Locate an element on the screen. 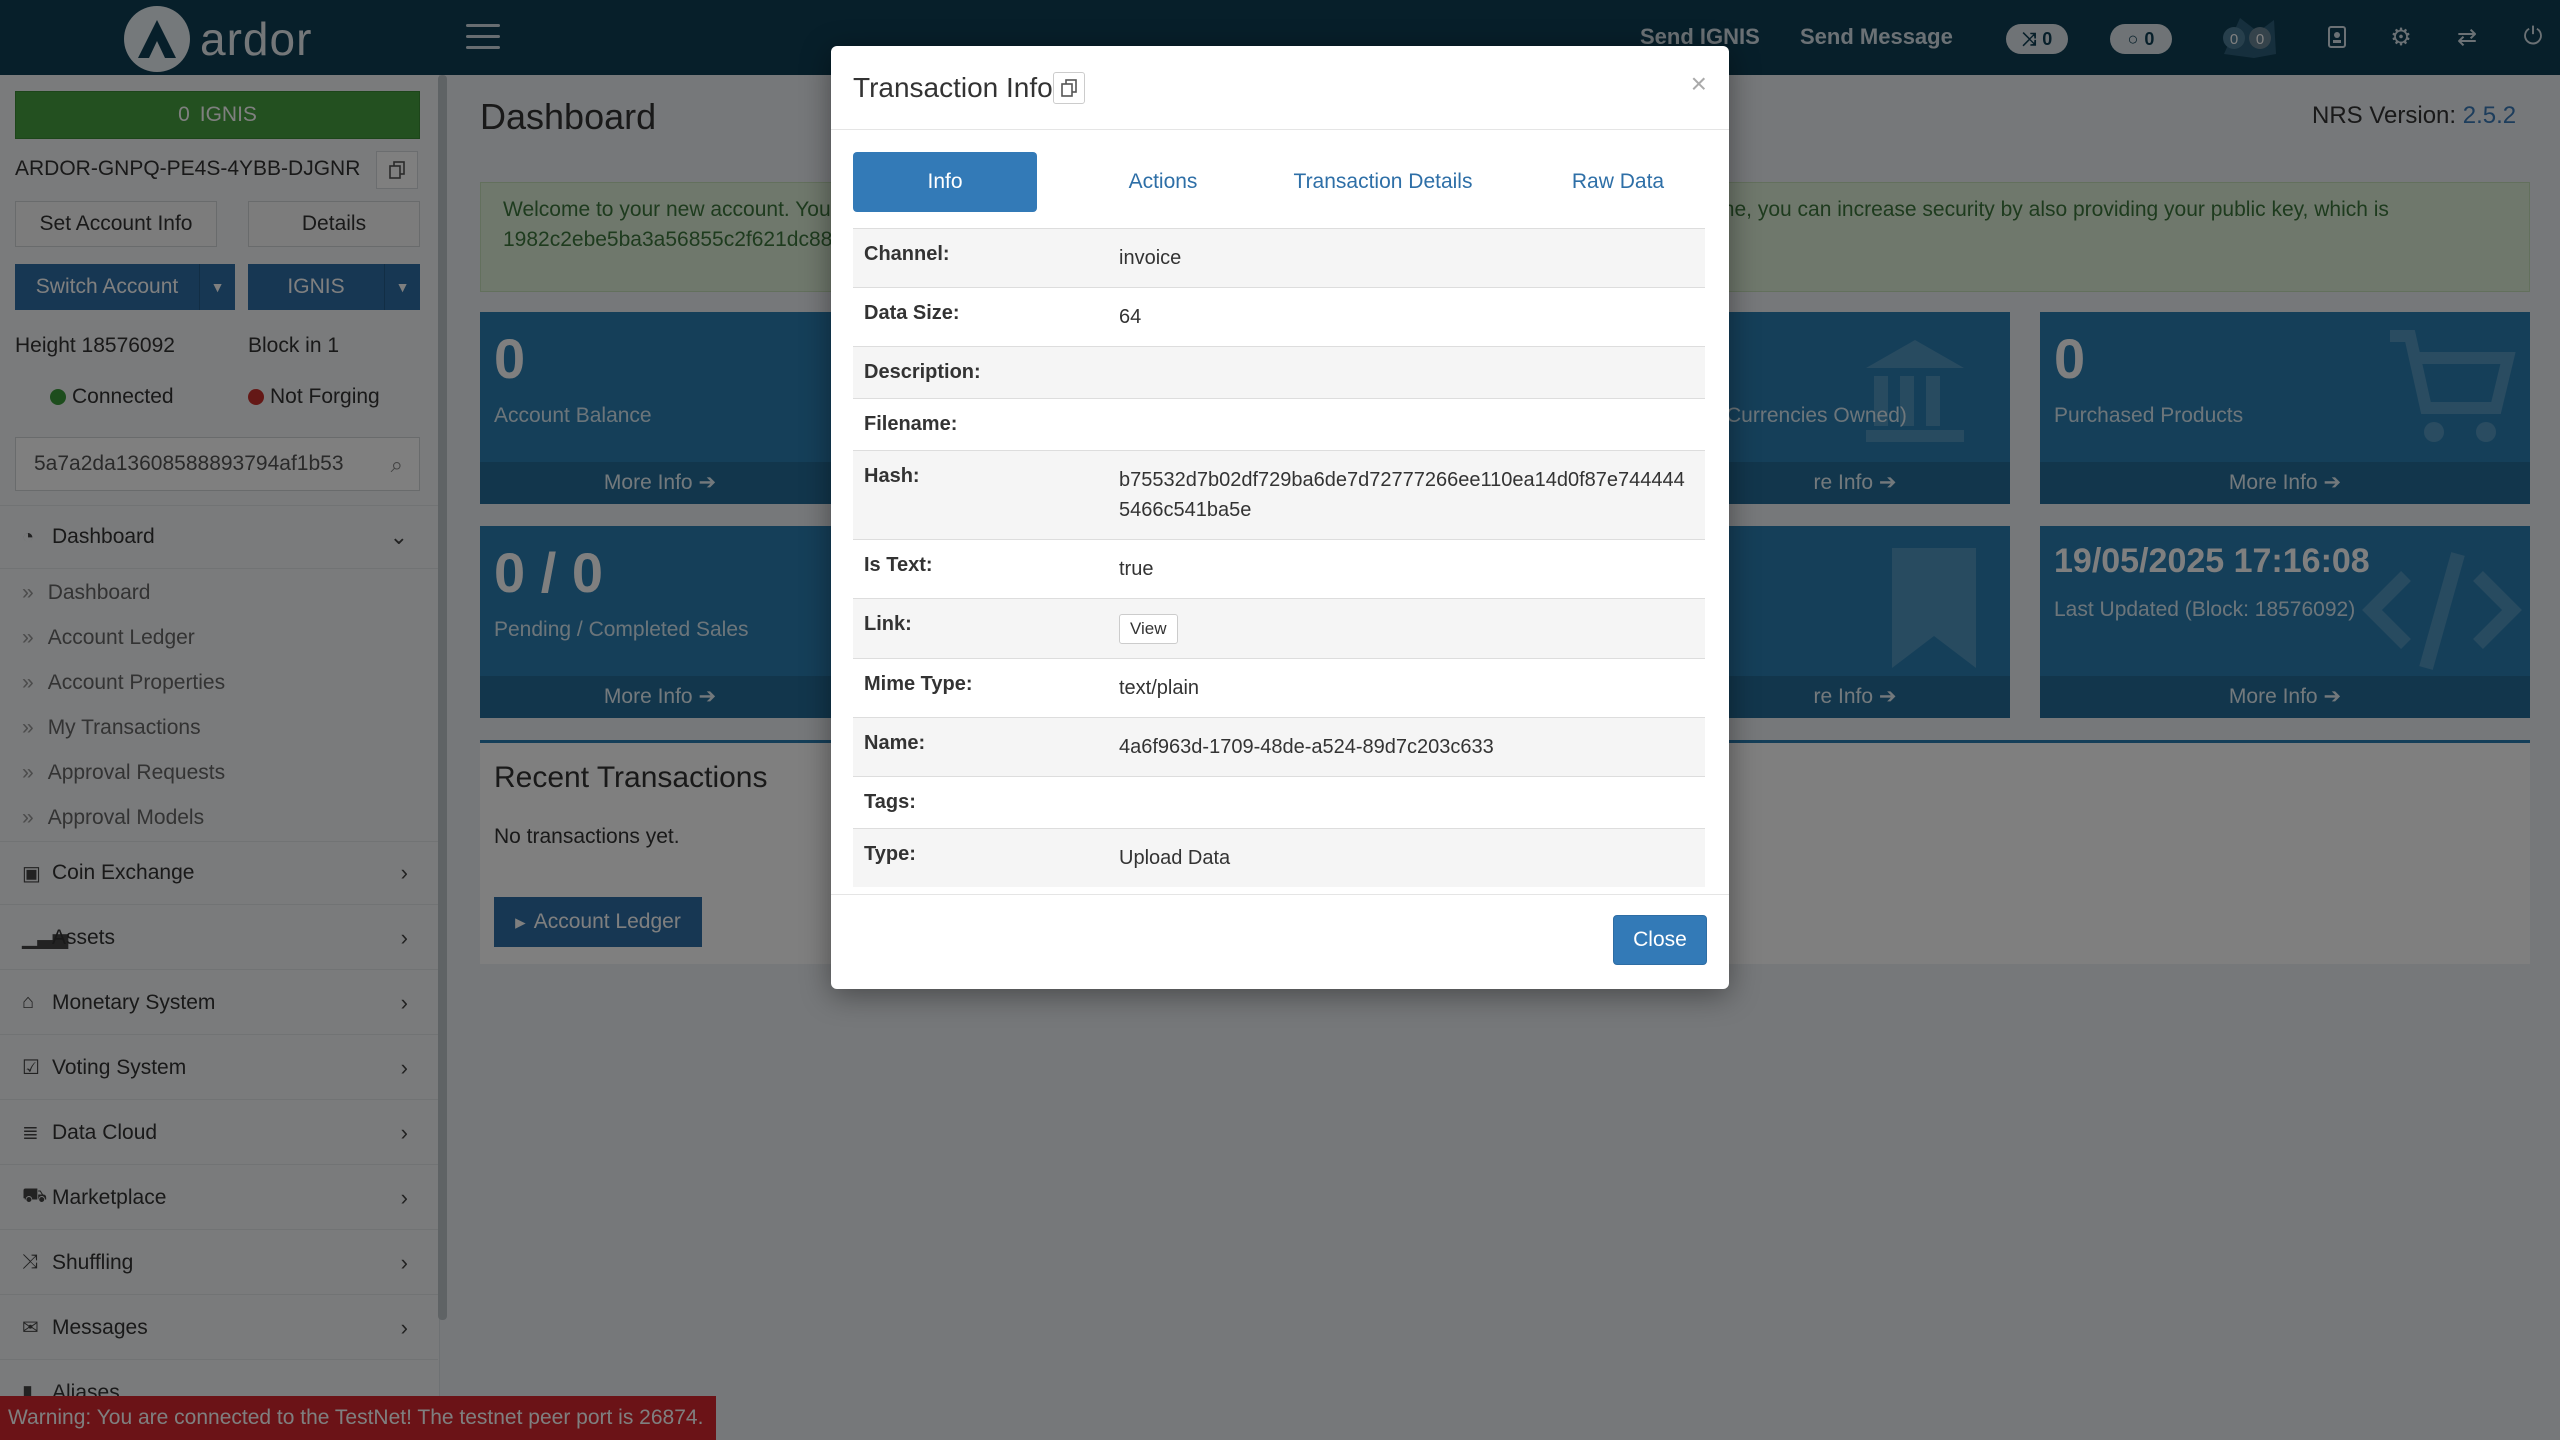 Image resolution: width=2560 pixels, height=1440 pixels. tab-raw-data: Raw Data is located at coordinates (1618, 182).